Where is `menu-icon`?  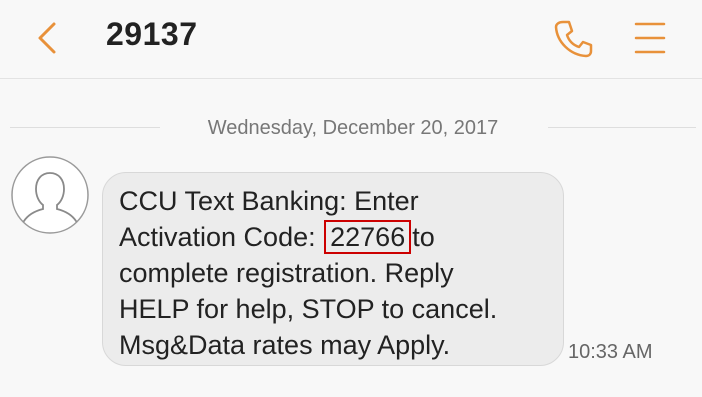
menu-icon is located at coordinates (650, 38).